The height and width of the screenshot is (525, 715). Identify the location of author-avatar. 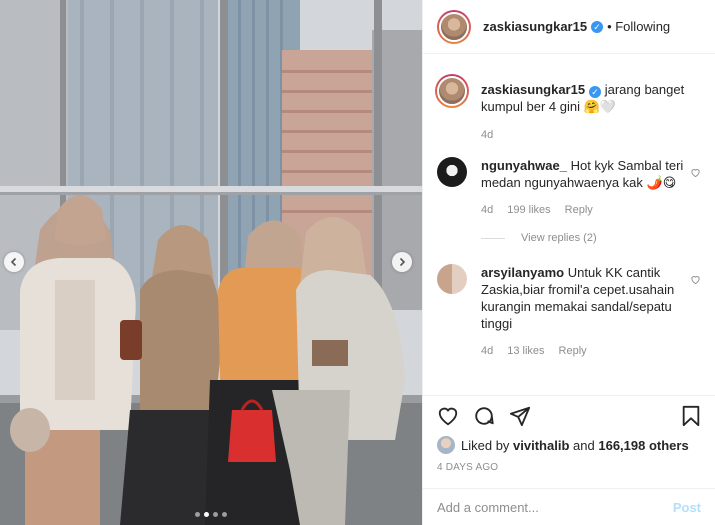
(454, 26).